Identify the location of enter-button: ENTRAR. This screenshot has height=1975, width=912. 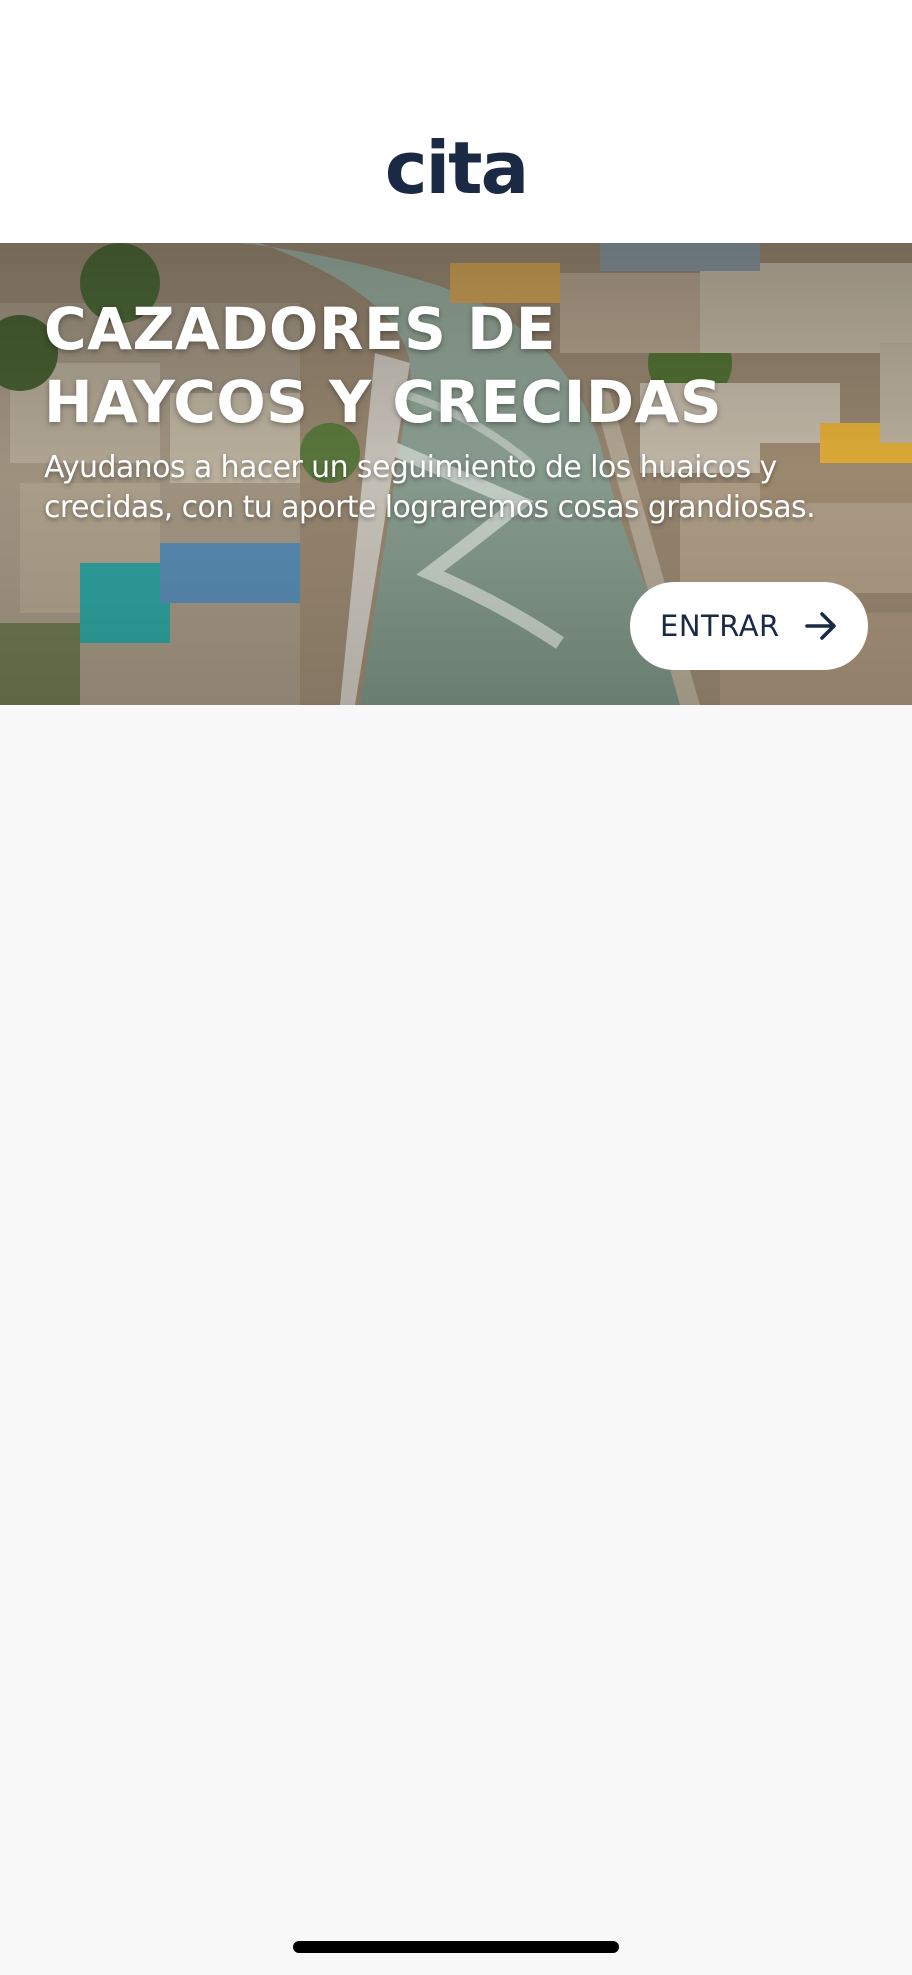
(749, 626).